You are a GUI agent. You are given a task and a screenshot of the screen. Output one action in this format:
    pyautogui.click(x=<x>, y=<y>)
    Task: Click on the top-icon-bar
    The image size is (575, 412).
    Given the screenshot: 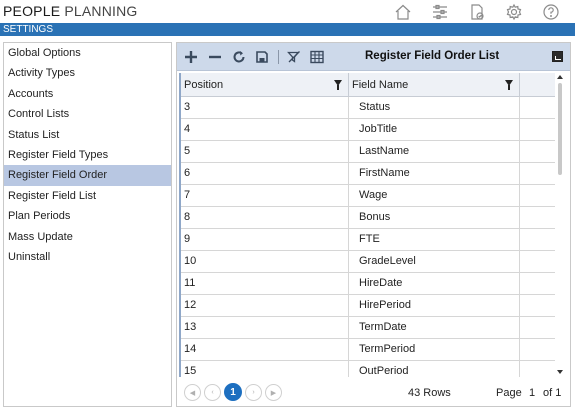 What is the action you would take?
    pyautogui.click(x=476, y=11)
    